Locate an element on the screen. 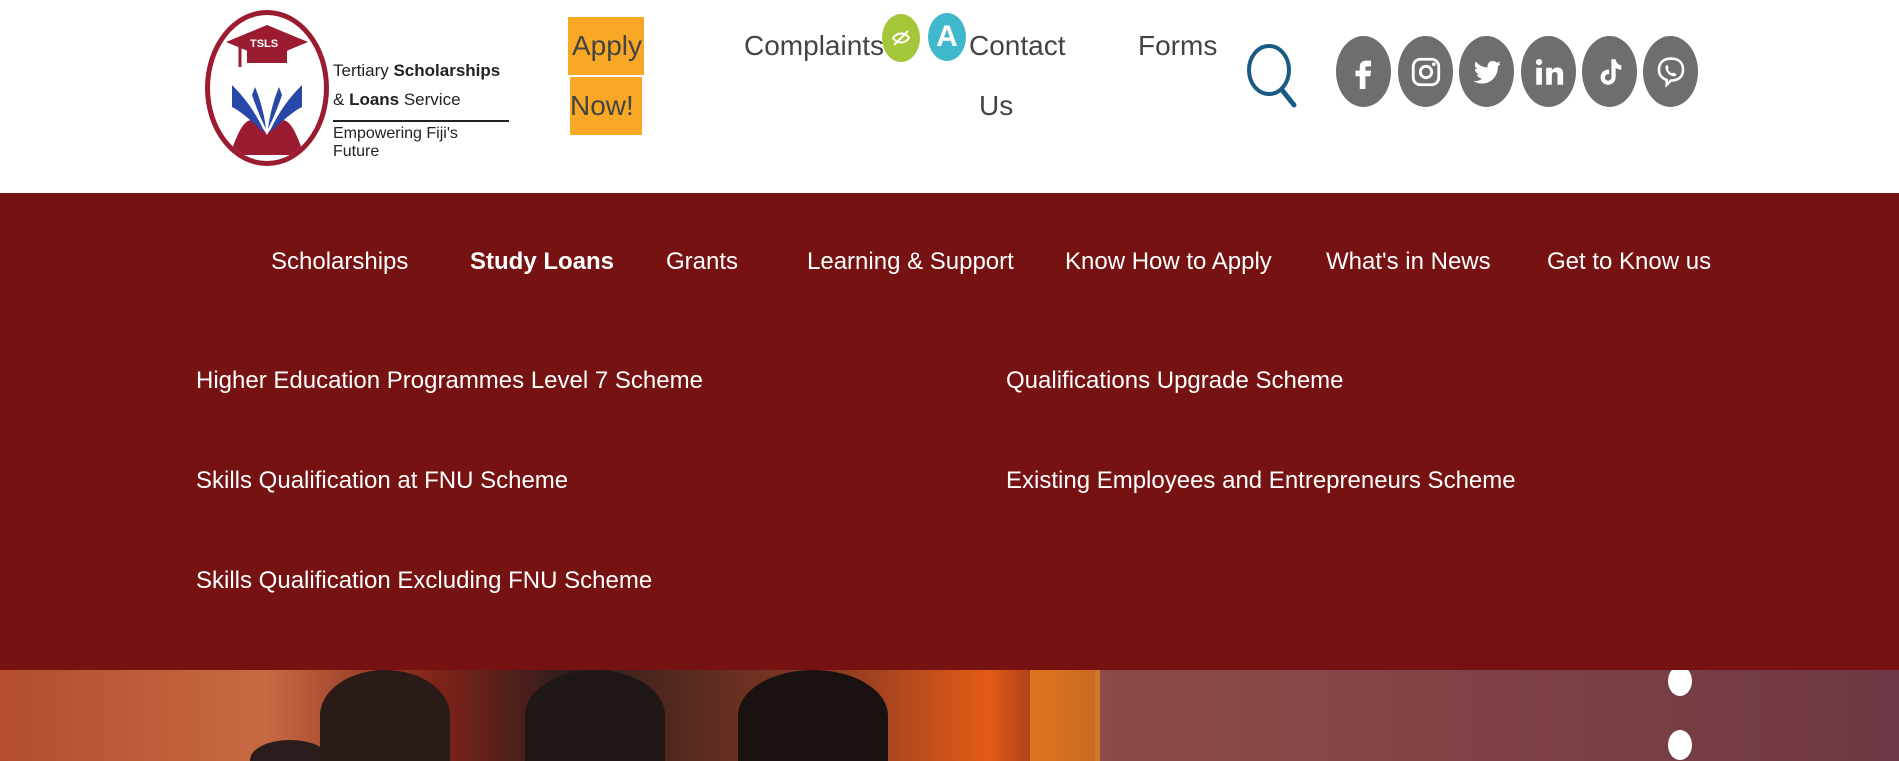  twitter-link is located at coordinates (1486, 71).